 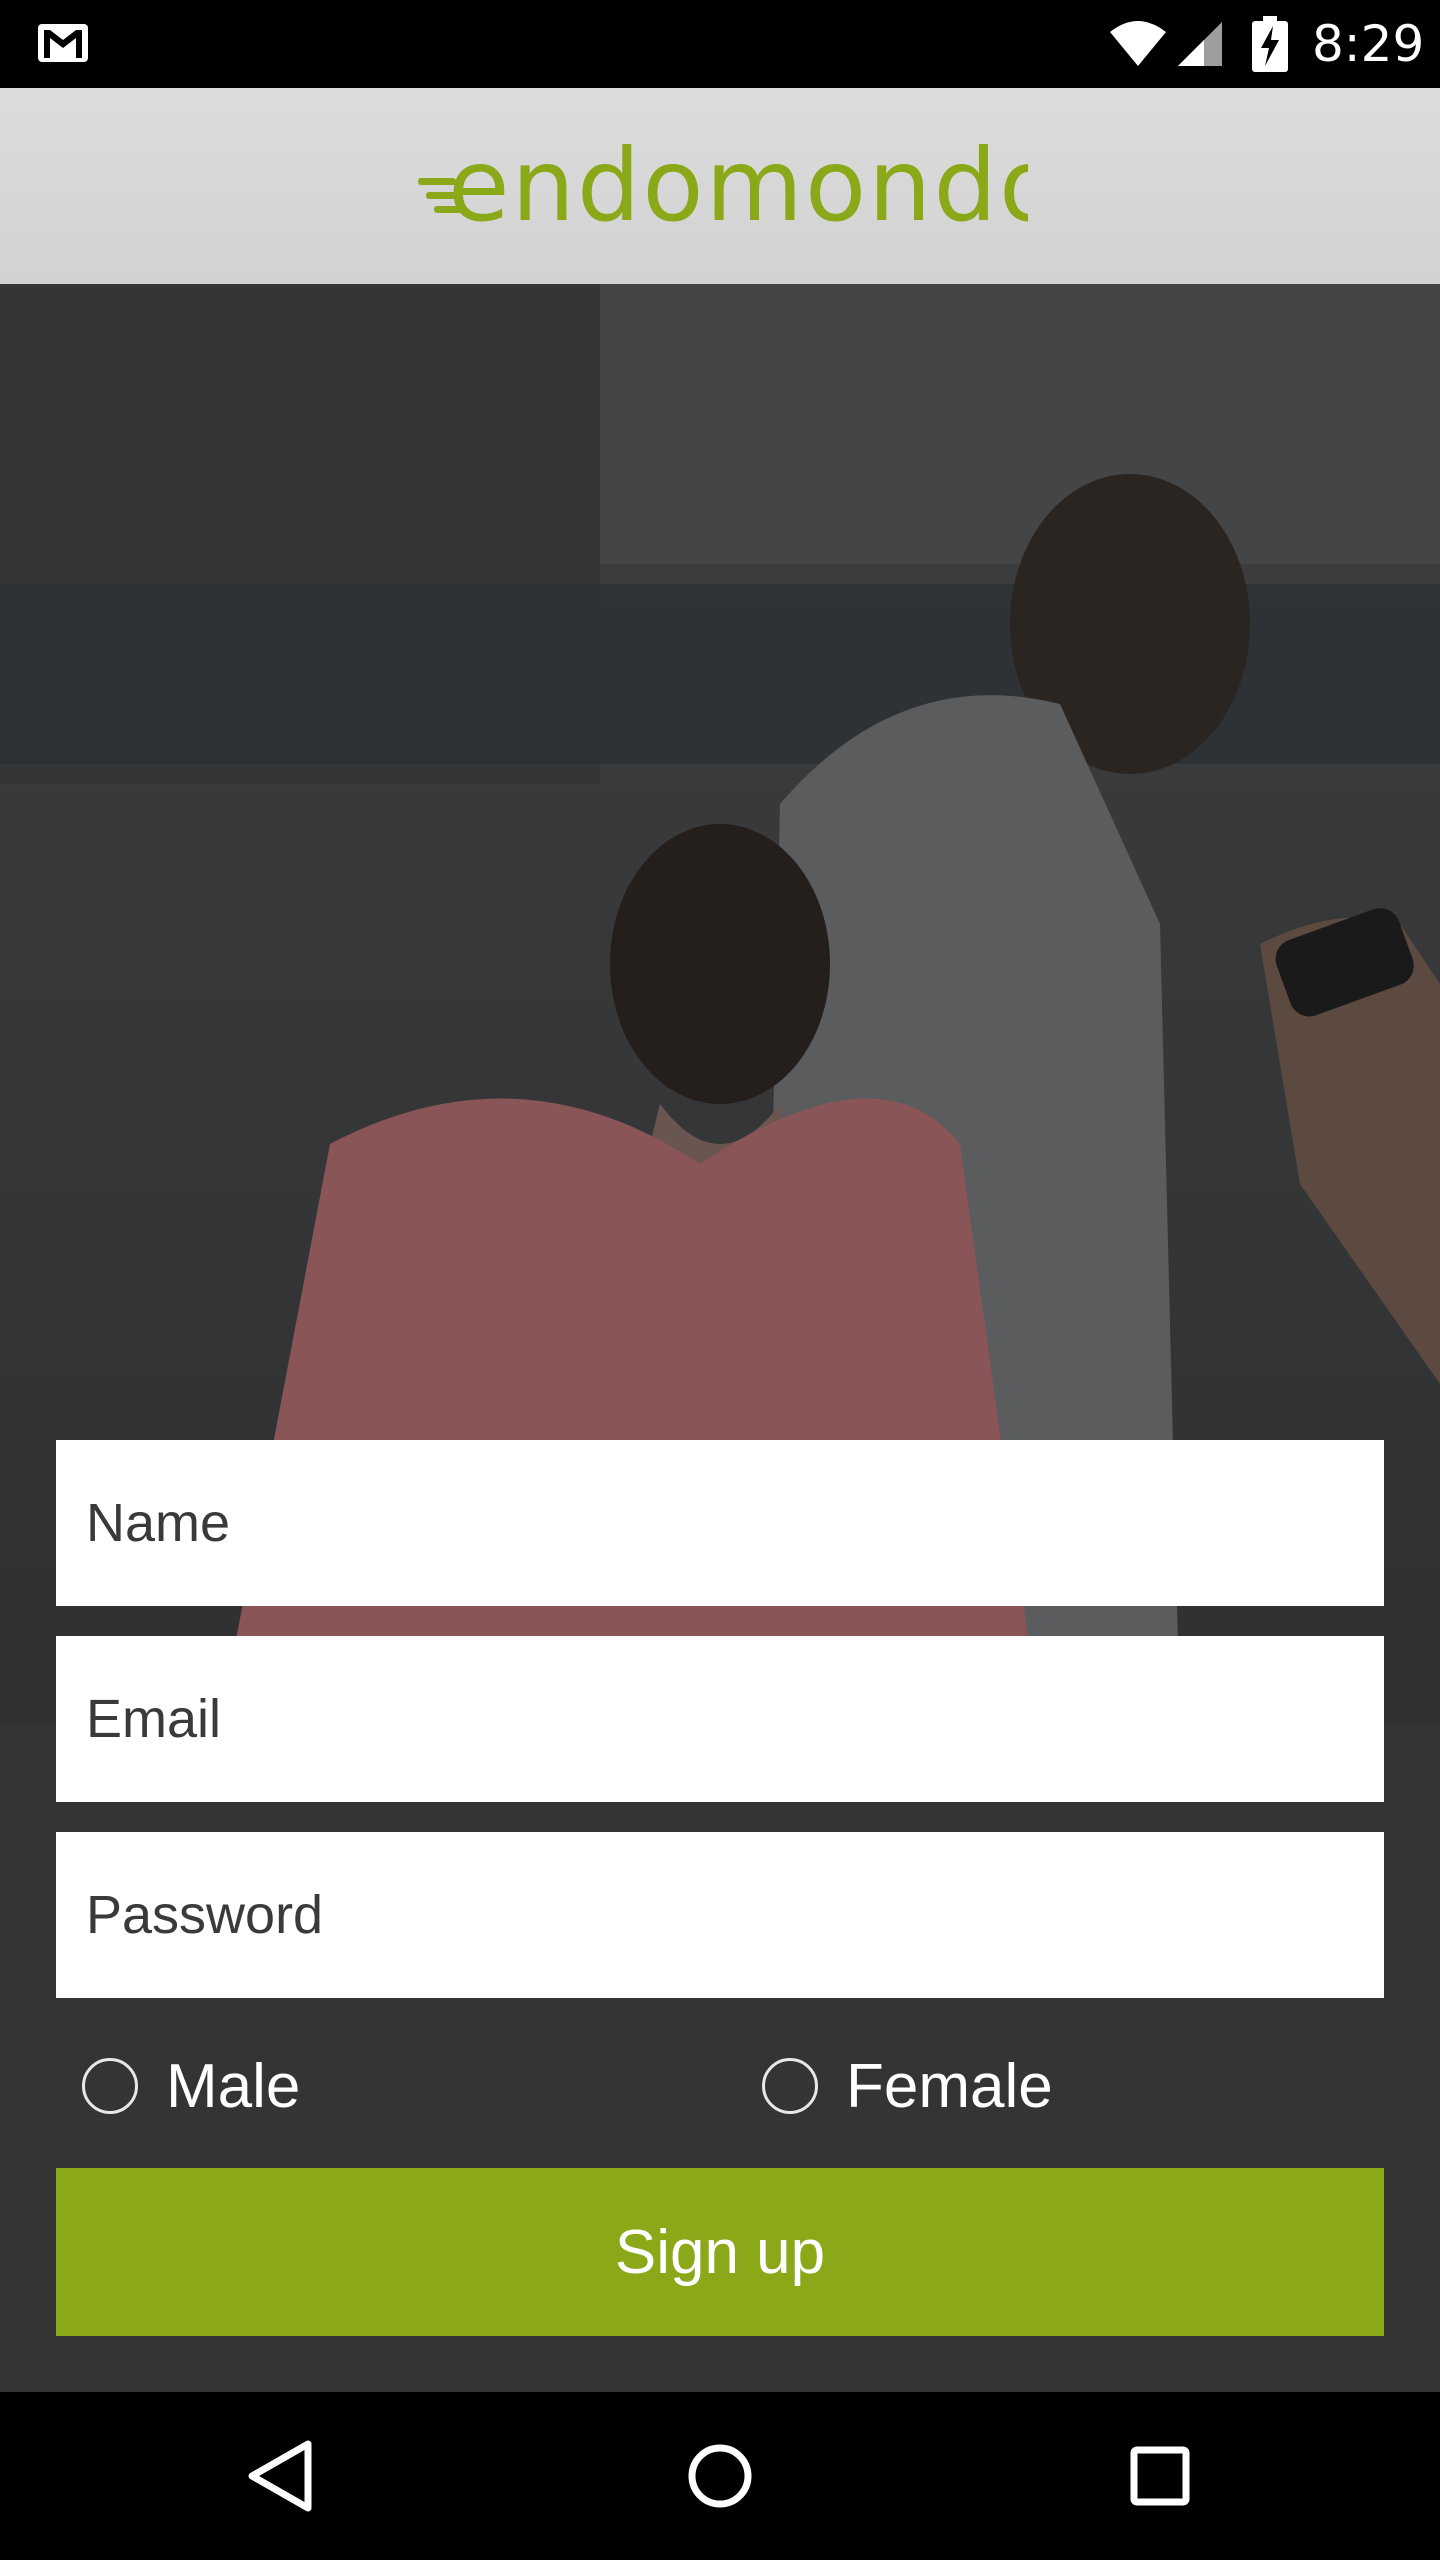 I want to click on name-field, so click(x=720, y=1523).